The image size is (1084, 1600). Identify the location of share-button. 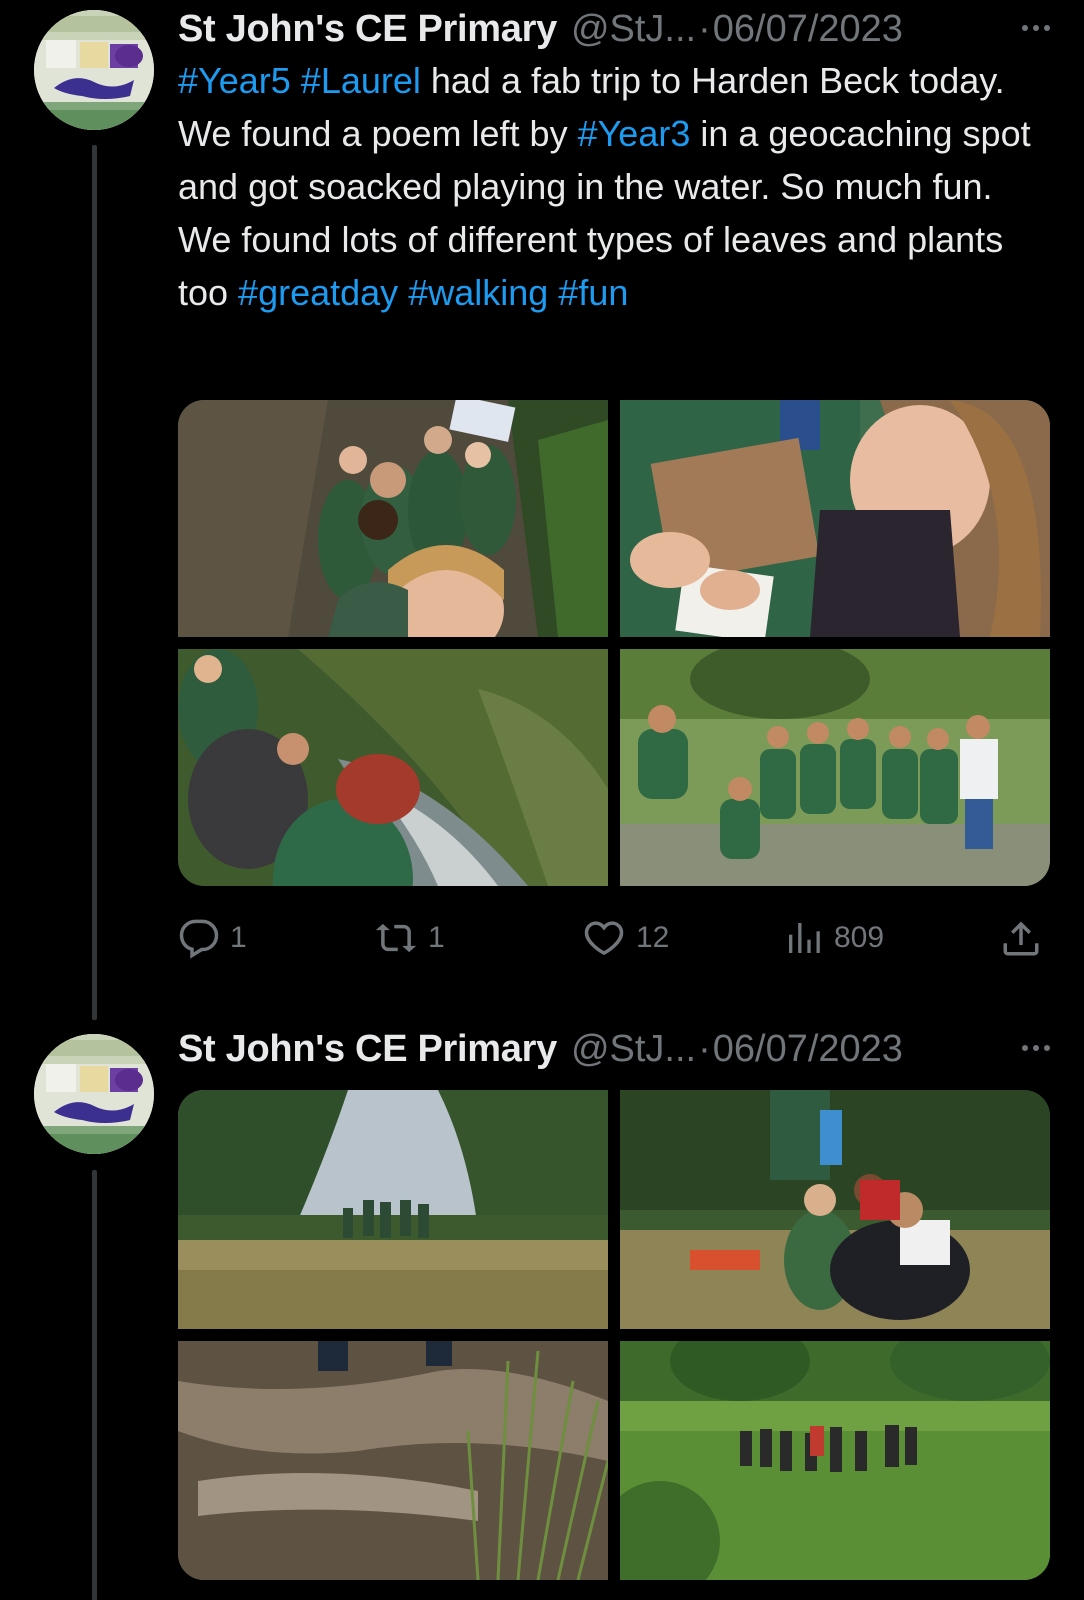
(1021, 938).